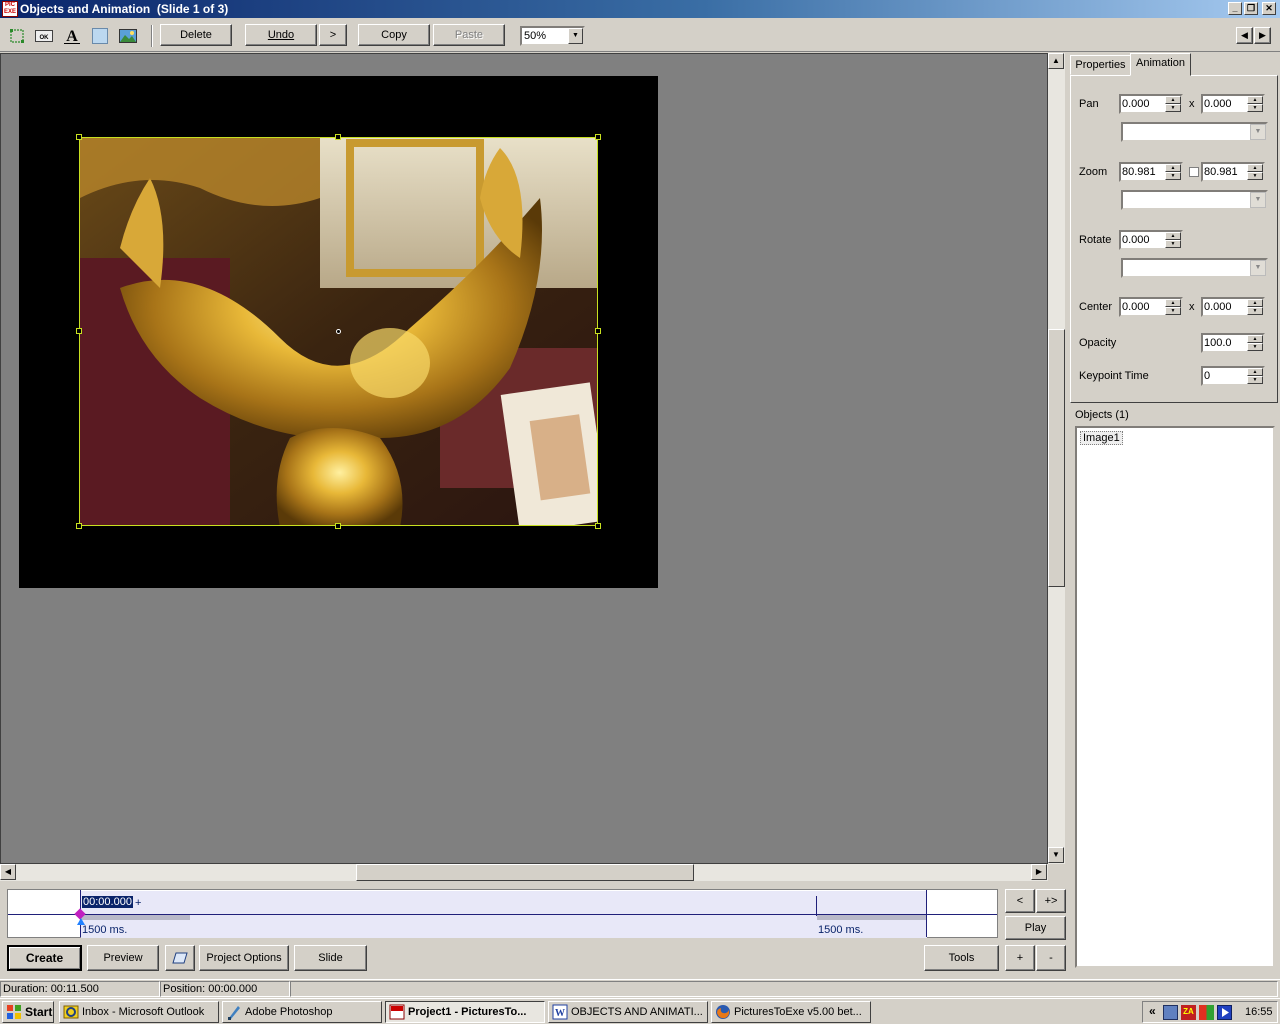 The height and width of the screenshot is (1024, 1280). What do you see at coordinates (1255, 343) in the screenshot?
I see `opacity-spinner: ▲ ▼` at bounding box center [1255, 343].